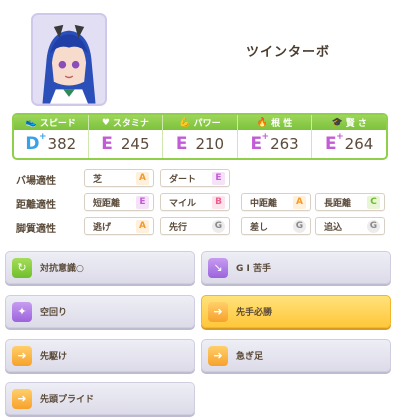 The height and width of the screenshot is (417, 400). What do you see at coordinates (36, 229) in the screenshot?
I see `strategy-aptitude-label: 脚質適性` at bounding box center [36, 229].